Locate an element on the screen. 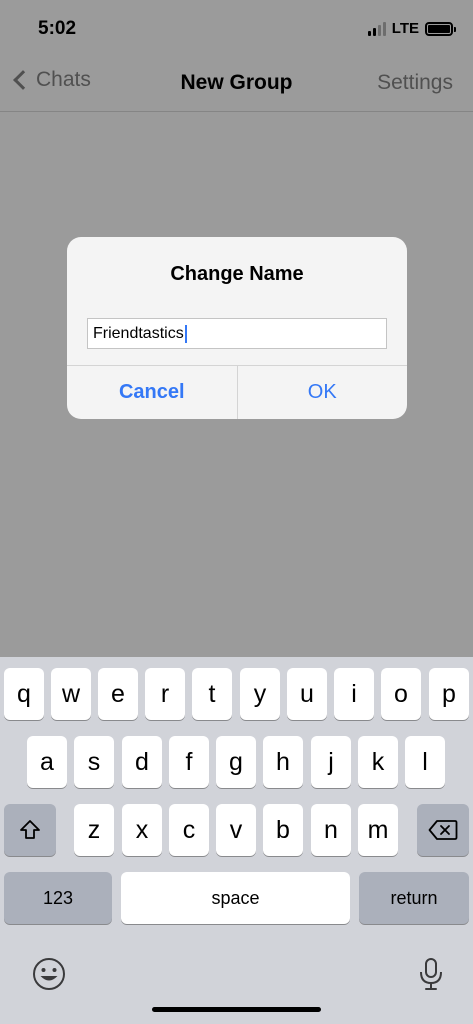 Image resolution: width=473 pixels, height=1024 pixels. dictation-button is located at coordinates (431, 974).